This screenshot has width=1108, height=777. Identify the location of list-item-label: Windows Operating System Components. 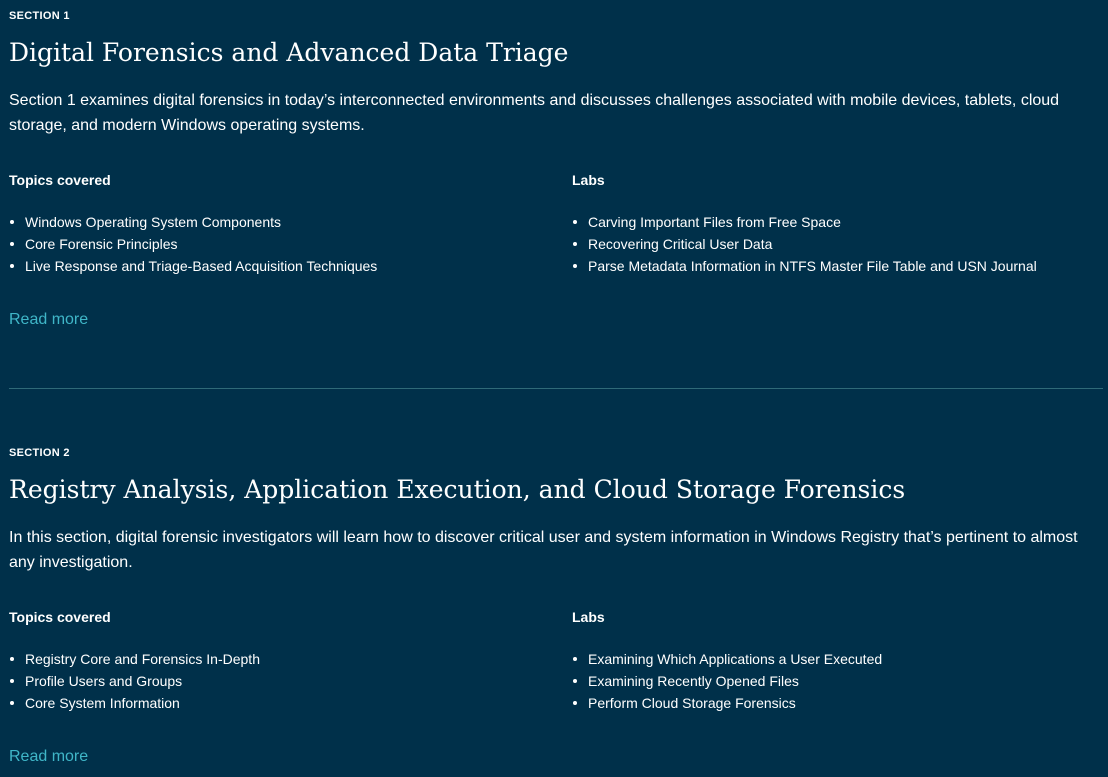
(153, 222).